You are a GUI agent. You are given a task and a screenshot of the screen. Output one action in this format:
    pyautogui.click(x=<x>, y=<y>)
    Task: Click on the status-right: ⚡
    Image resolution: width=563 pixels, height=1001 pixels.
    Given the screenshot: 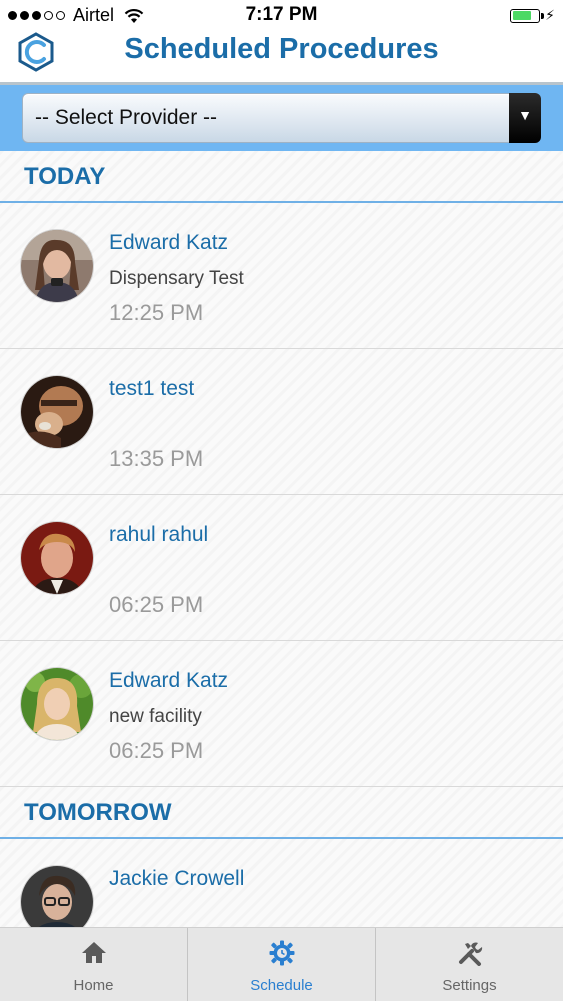 What is the action you would take?
    pyautogui.click(x=532, y=15)
    